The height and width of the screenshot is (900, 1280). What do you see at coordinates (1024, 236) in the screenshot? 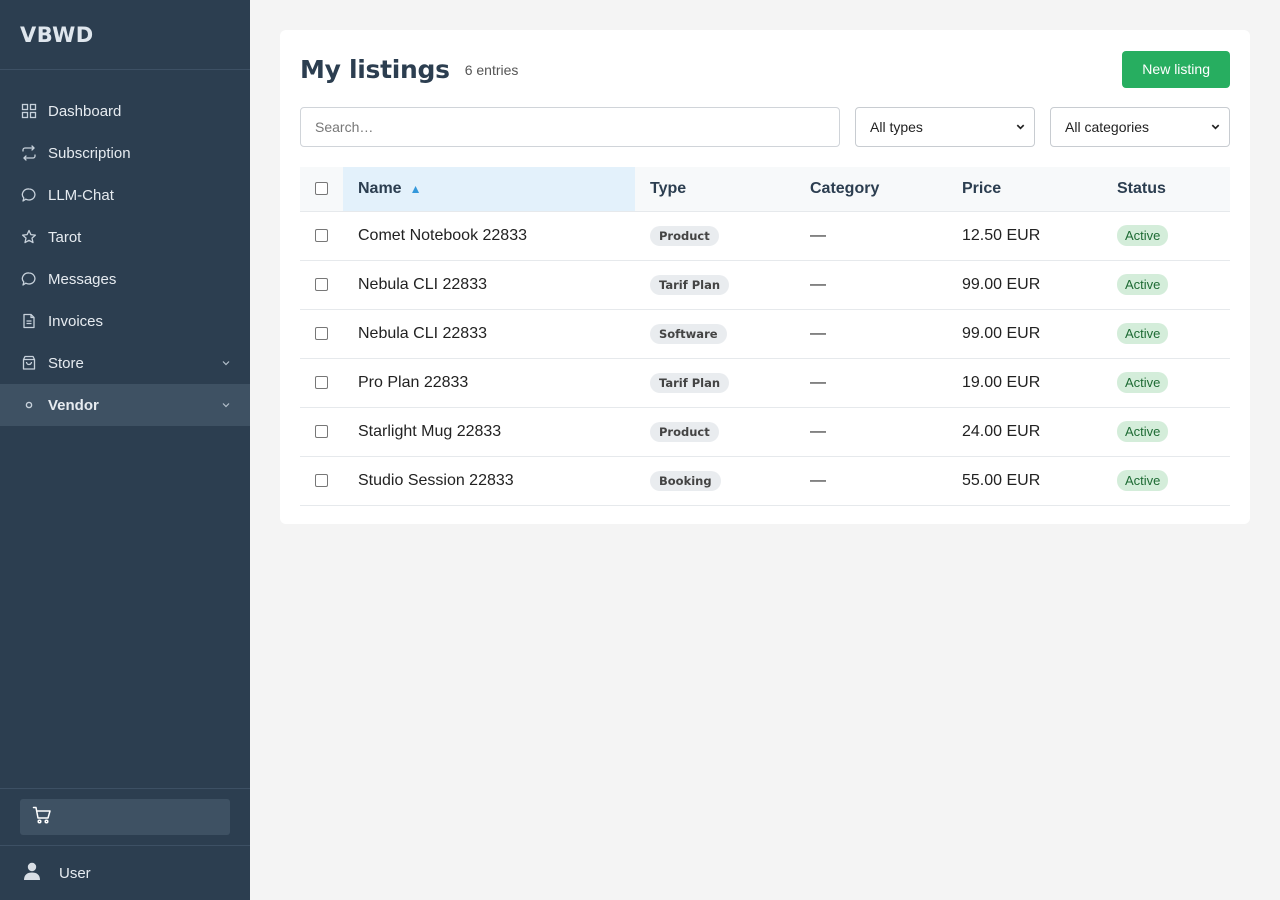
I see `listing-price: 12.50 EUR` at bounding box center [1024, 236].